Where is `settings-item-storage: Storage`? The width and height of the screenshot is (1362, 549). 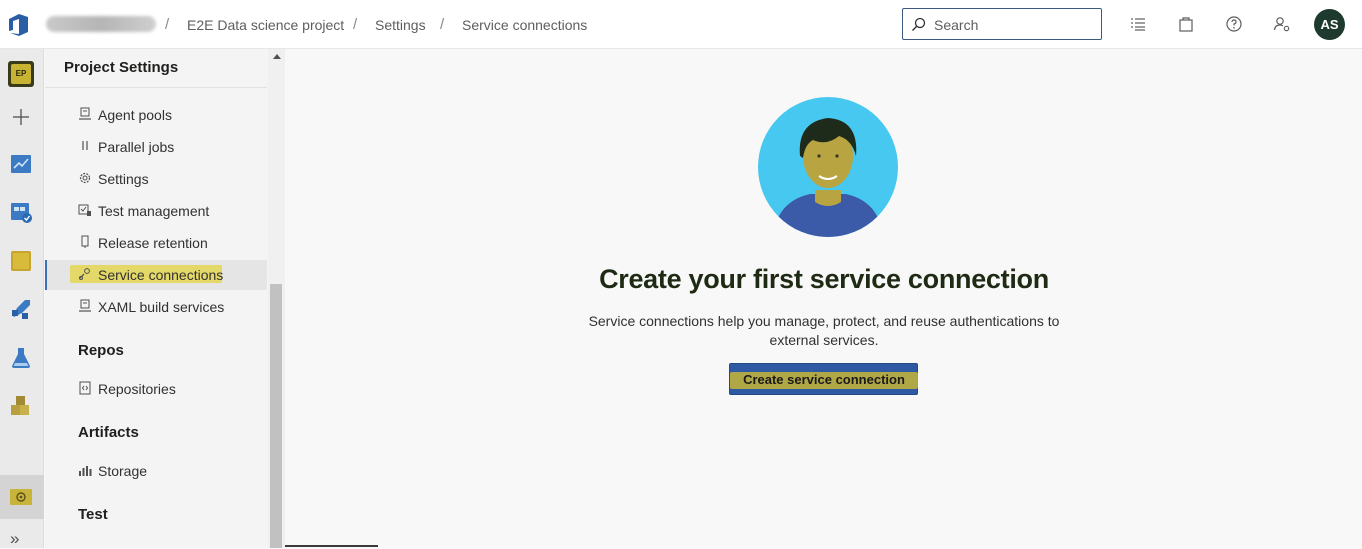 settings-item-storage: Storage is located at coordinates (156, 471).